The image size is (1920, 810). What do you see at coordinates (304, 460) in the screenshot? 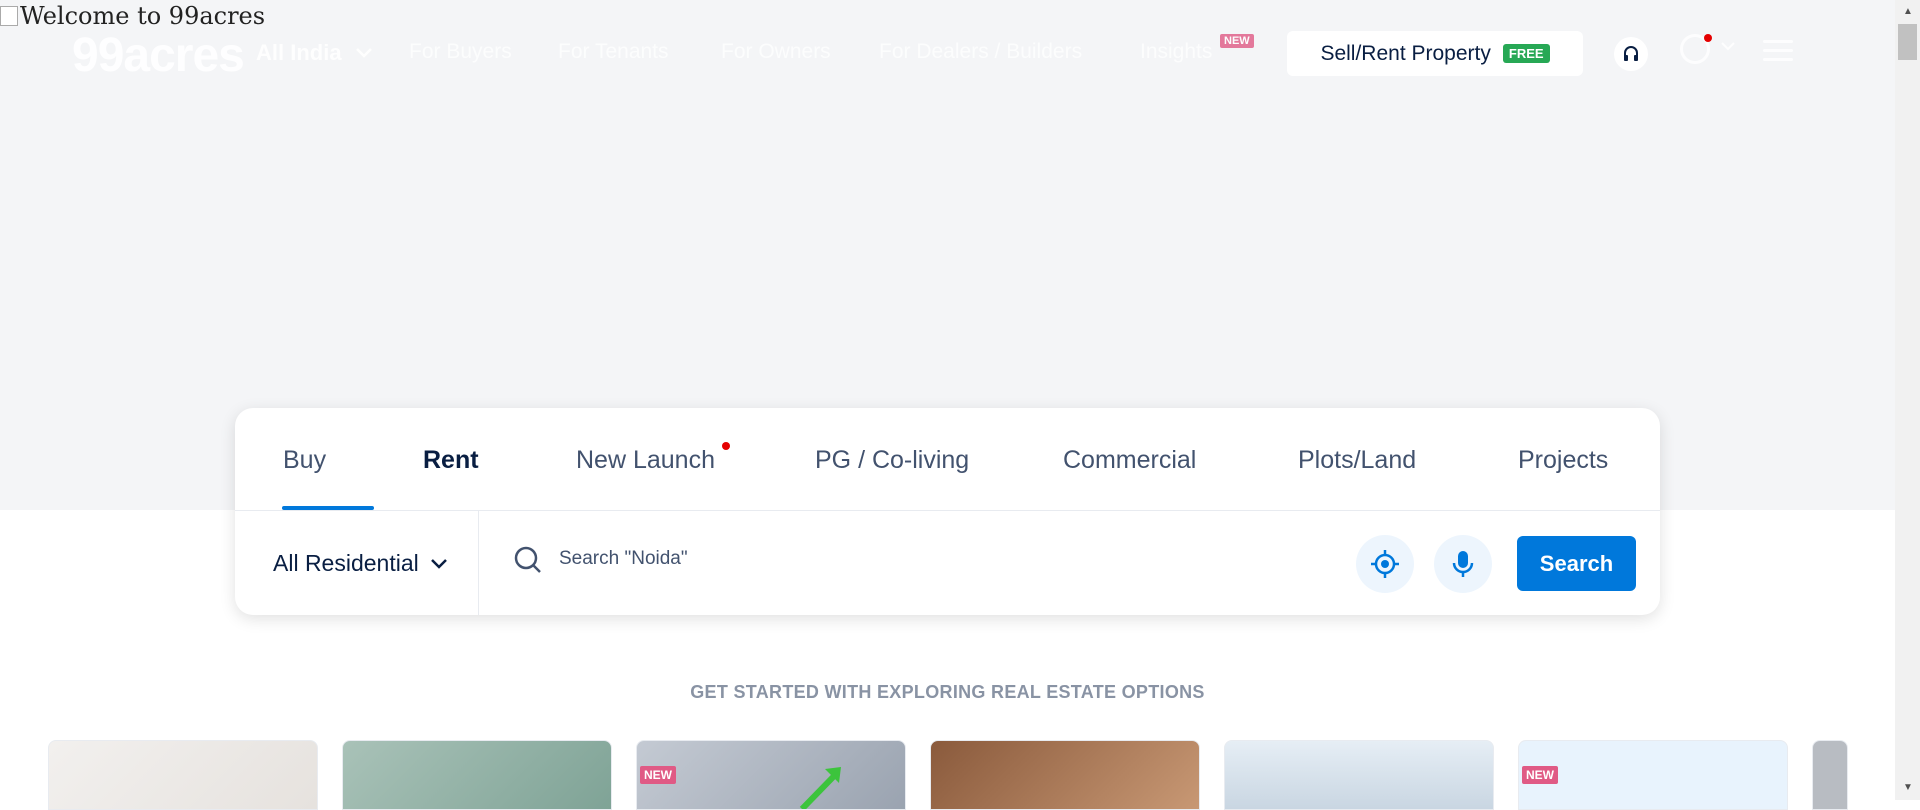
I see `tab-buy: Buy` at bounding box center [304, 460].